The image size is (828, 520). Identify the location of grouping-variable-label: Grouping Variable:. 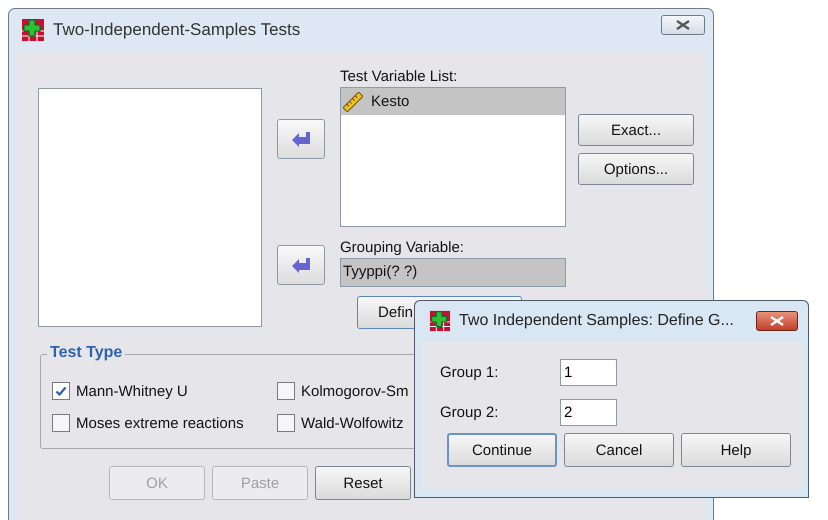
(402, 248).